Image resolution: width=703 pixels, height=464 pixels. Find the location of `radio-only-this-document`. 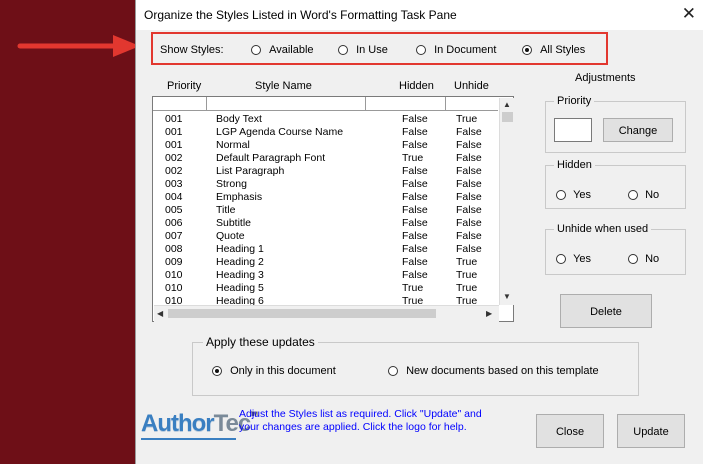

radio-only-this-document is located at coordinates (217, 371).